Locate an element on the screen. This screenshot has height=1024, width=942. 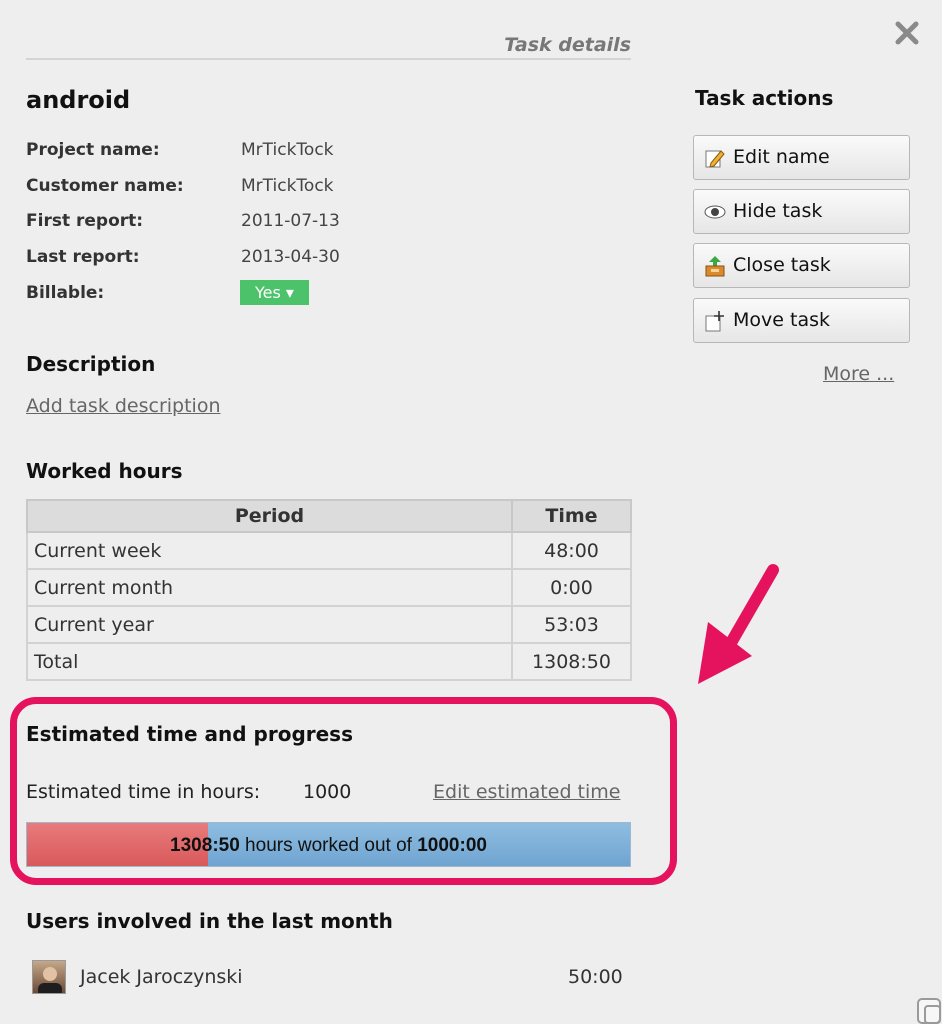
worked-hours-heading: Worked hours is located at coordinates (104, 471).